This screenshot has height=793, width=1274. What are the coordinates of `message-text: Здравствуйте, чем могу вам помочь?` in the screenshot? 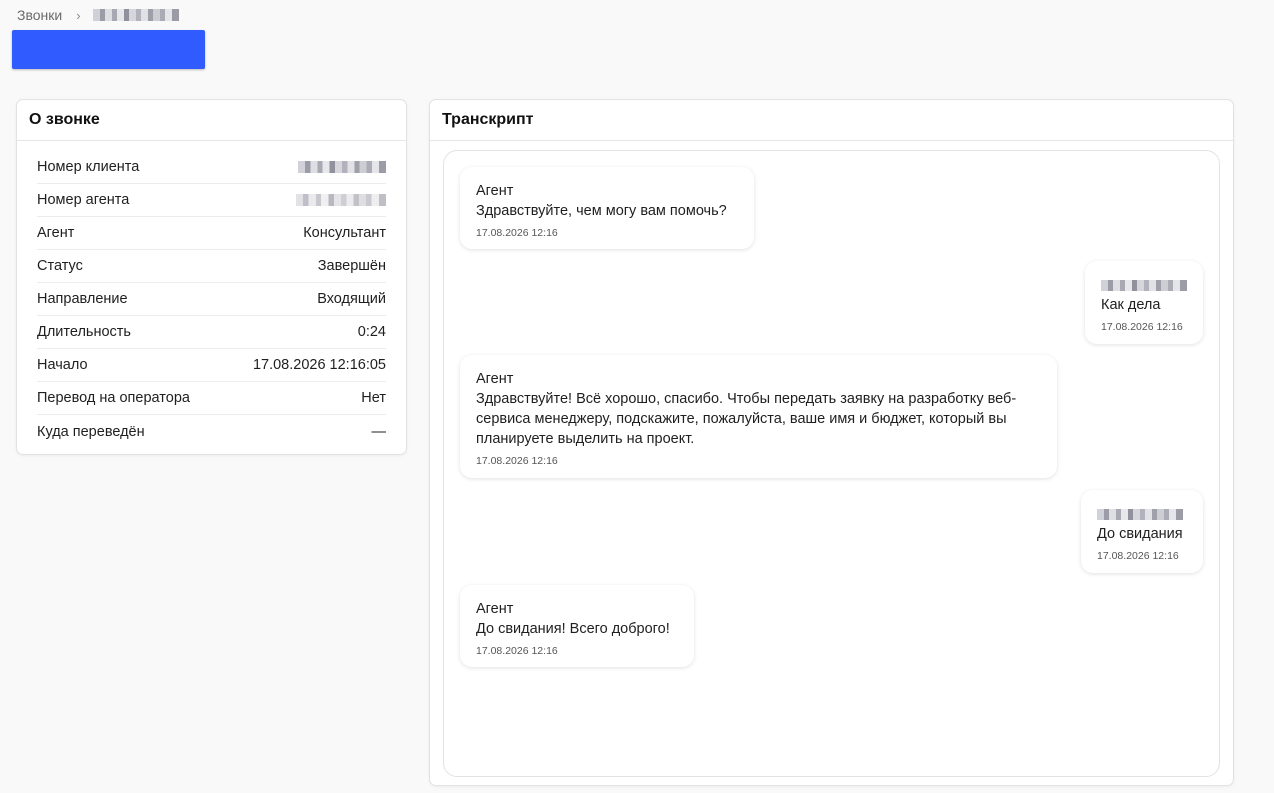 It's located at (601, 211).